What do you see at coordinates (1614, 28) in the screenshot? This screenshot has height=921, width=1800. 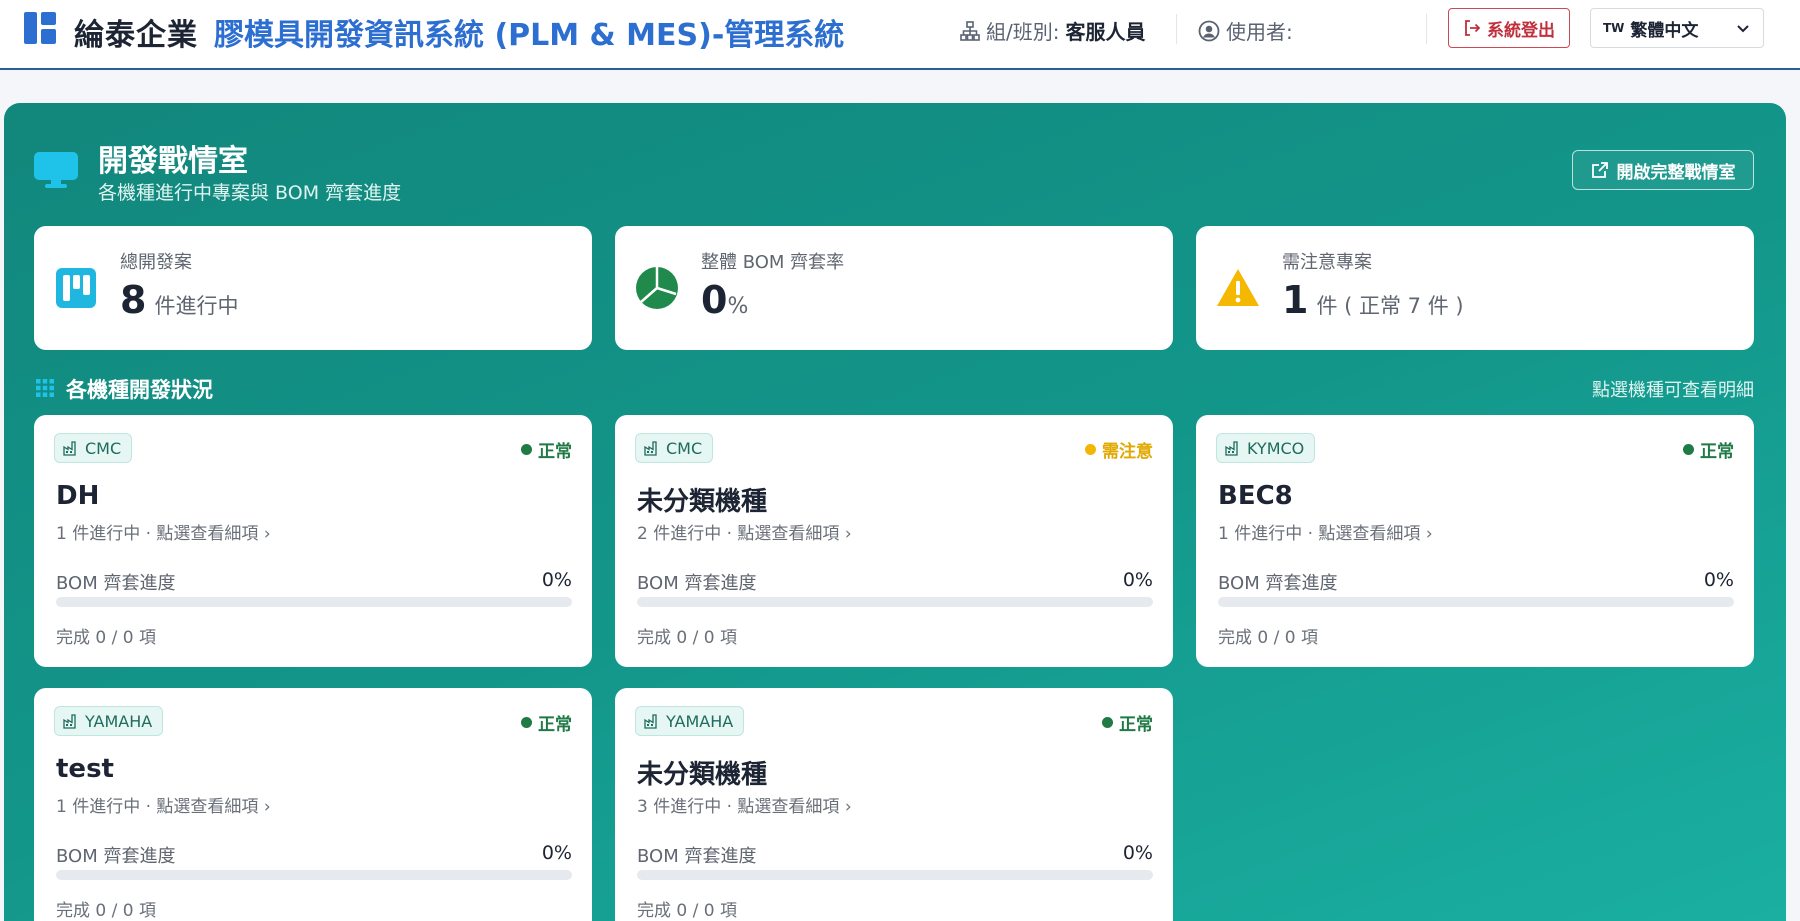 I see `language-flag: TW` at bounding box center [1614, 28].